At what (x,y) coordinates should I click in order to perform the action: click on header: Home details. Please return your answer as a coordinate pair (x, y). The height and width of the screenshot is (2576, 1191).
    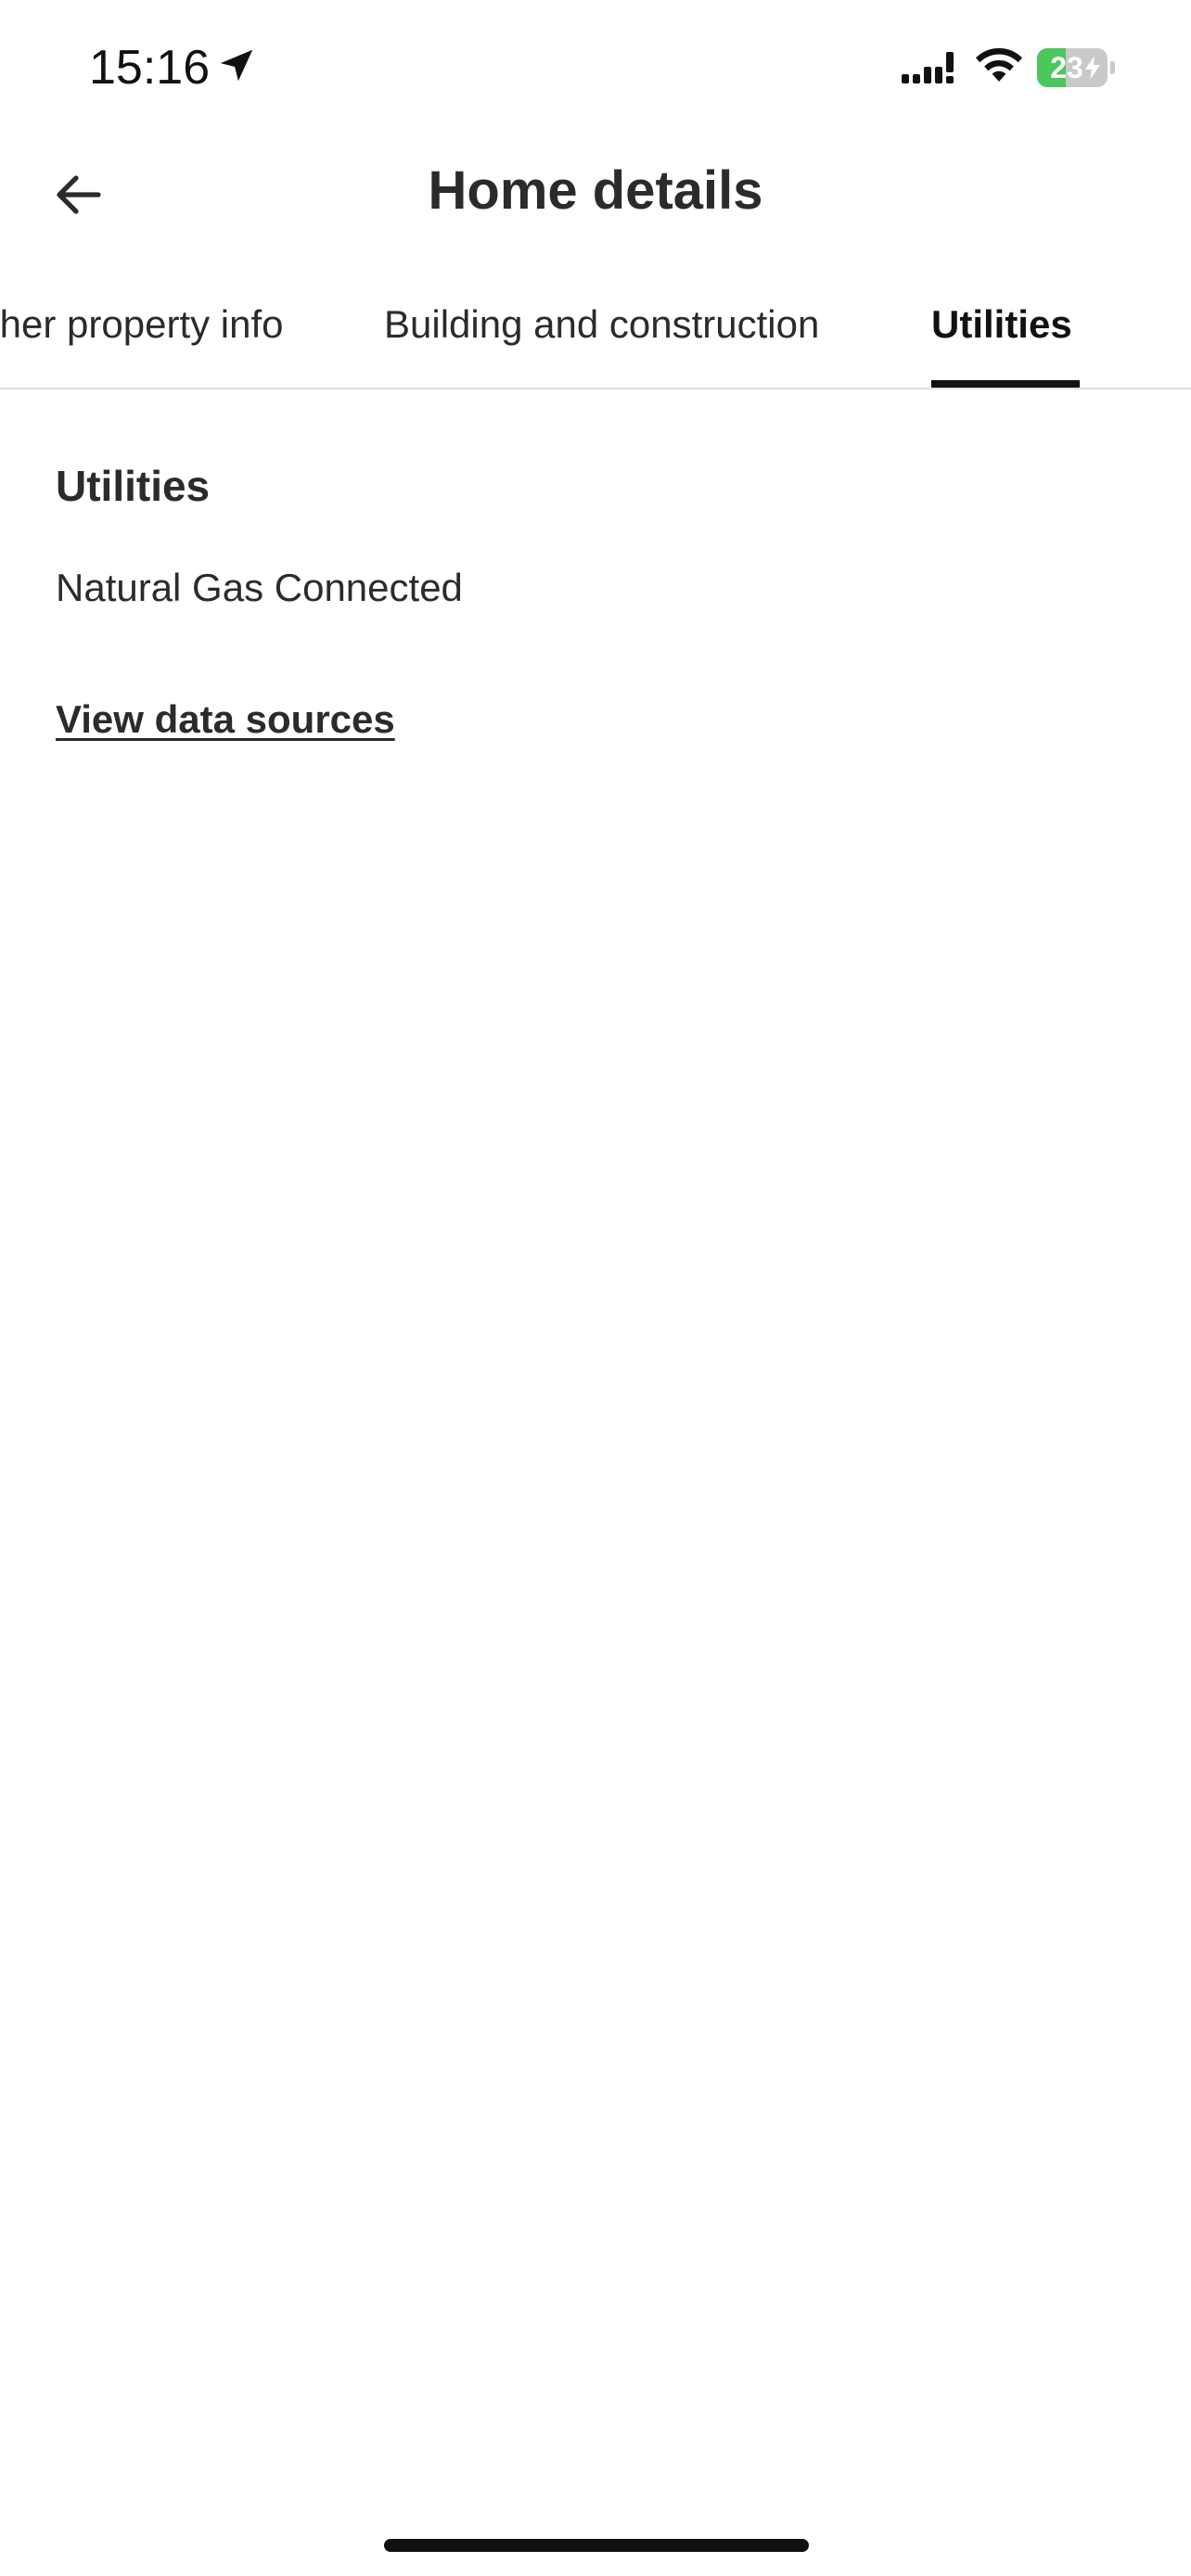
    Looking at the image, I should click on (595, 191).